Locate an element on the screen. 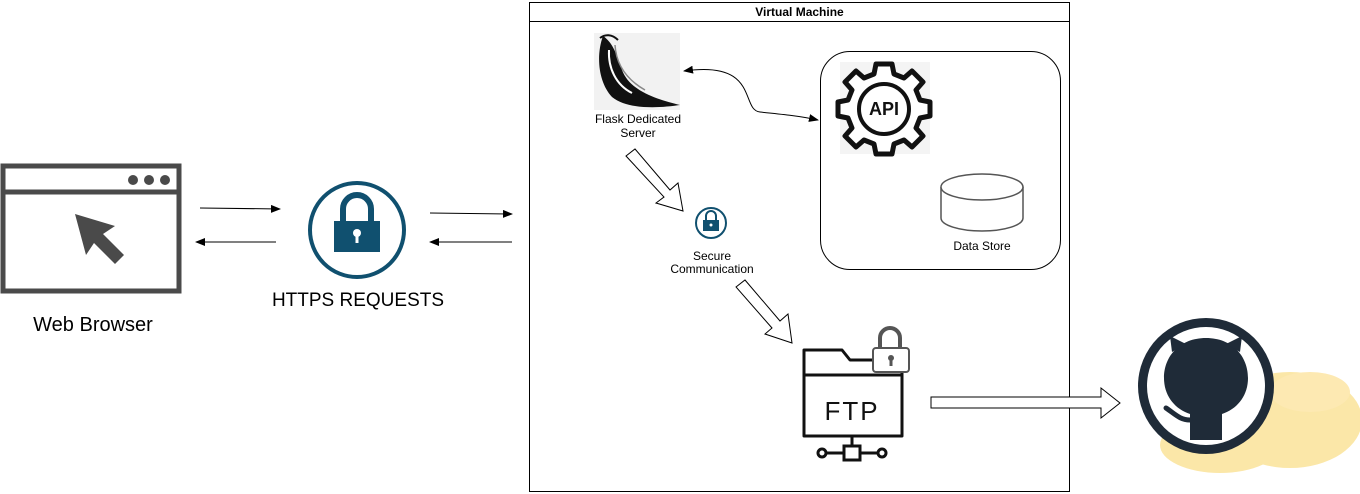 Image resolution: width=1360 pixels, height=494 pixels. flask-to-secure-arrow is located at coordinates (654, 180).